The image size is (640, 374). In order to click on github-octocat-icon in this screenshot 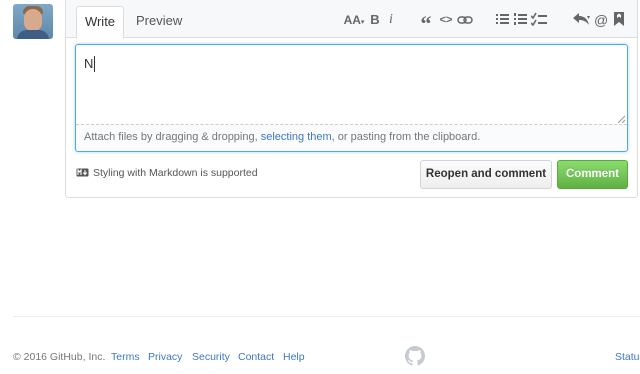, I will do `click(415, 356)`.